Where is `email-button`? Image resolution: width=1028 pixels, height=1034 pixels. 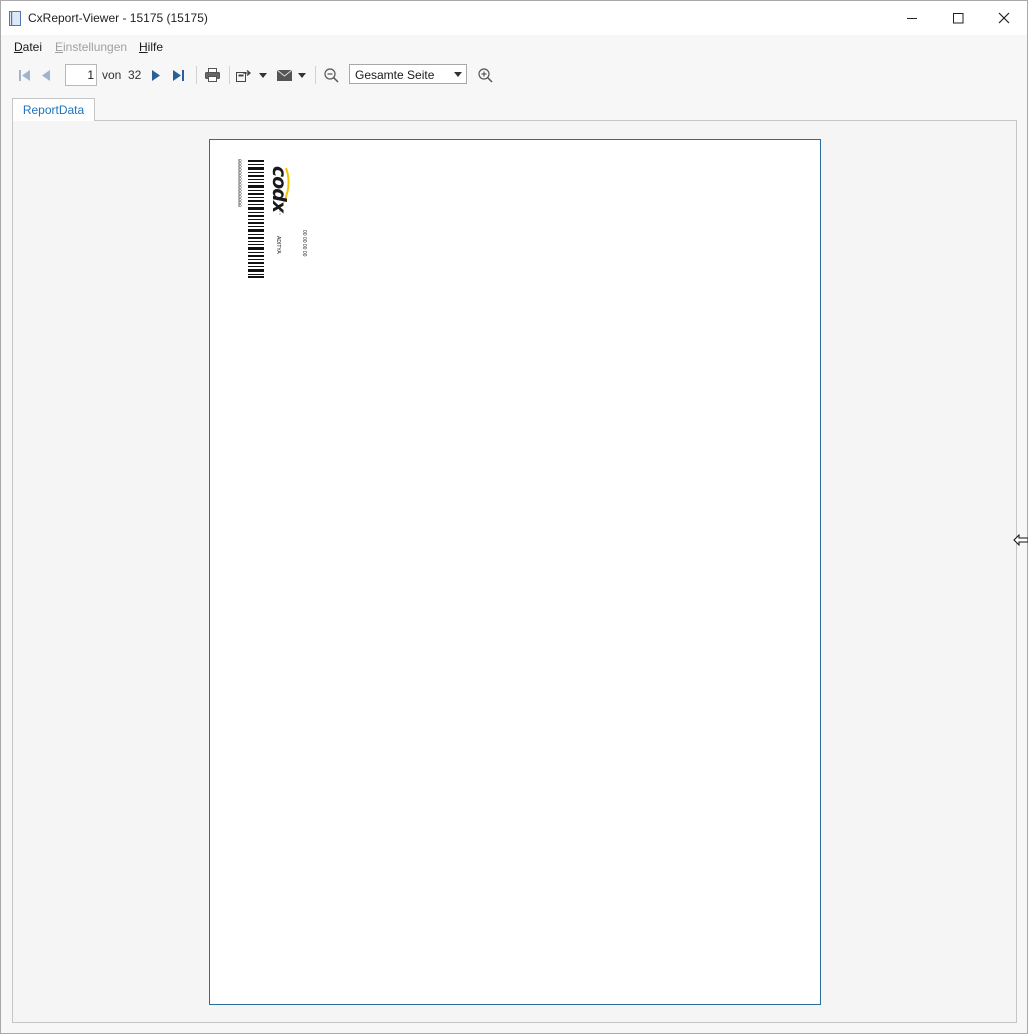 email-button is located at coordinates (284, 75).